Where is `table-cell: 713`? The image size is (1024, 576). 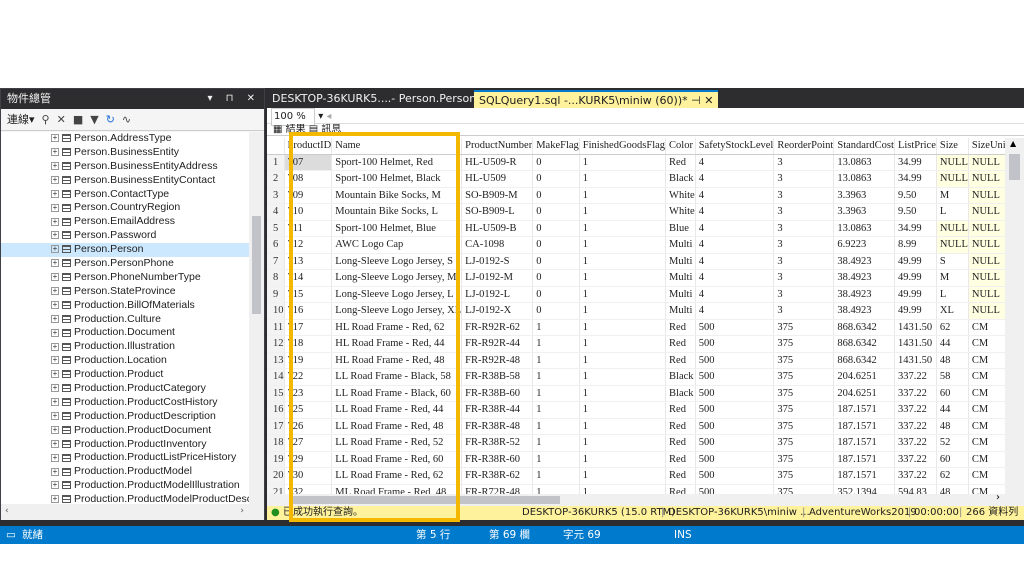 table-cell: 713 is located at coordinates (308, 261).